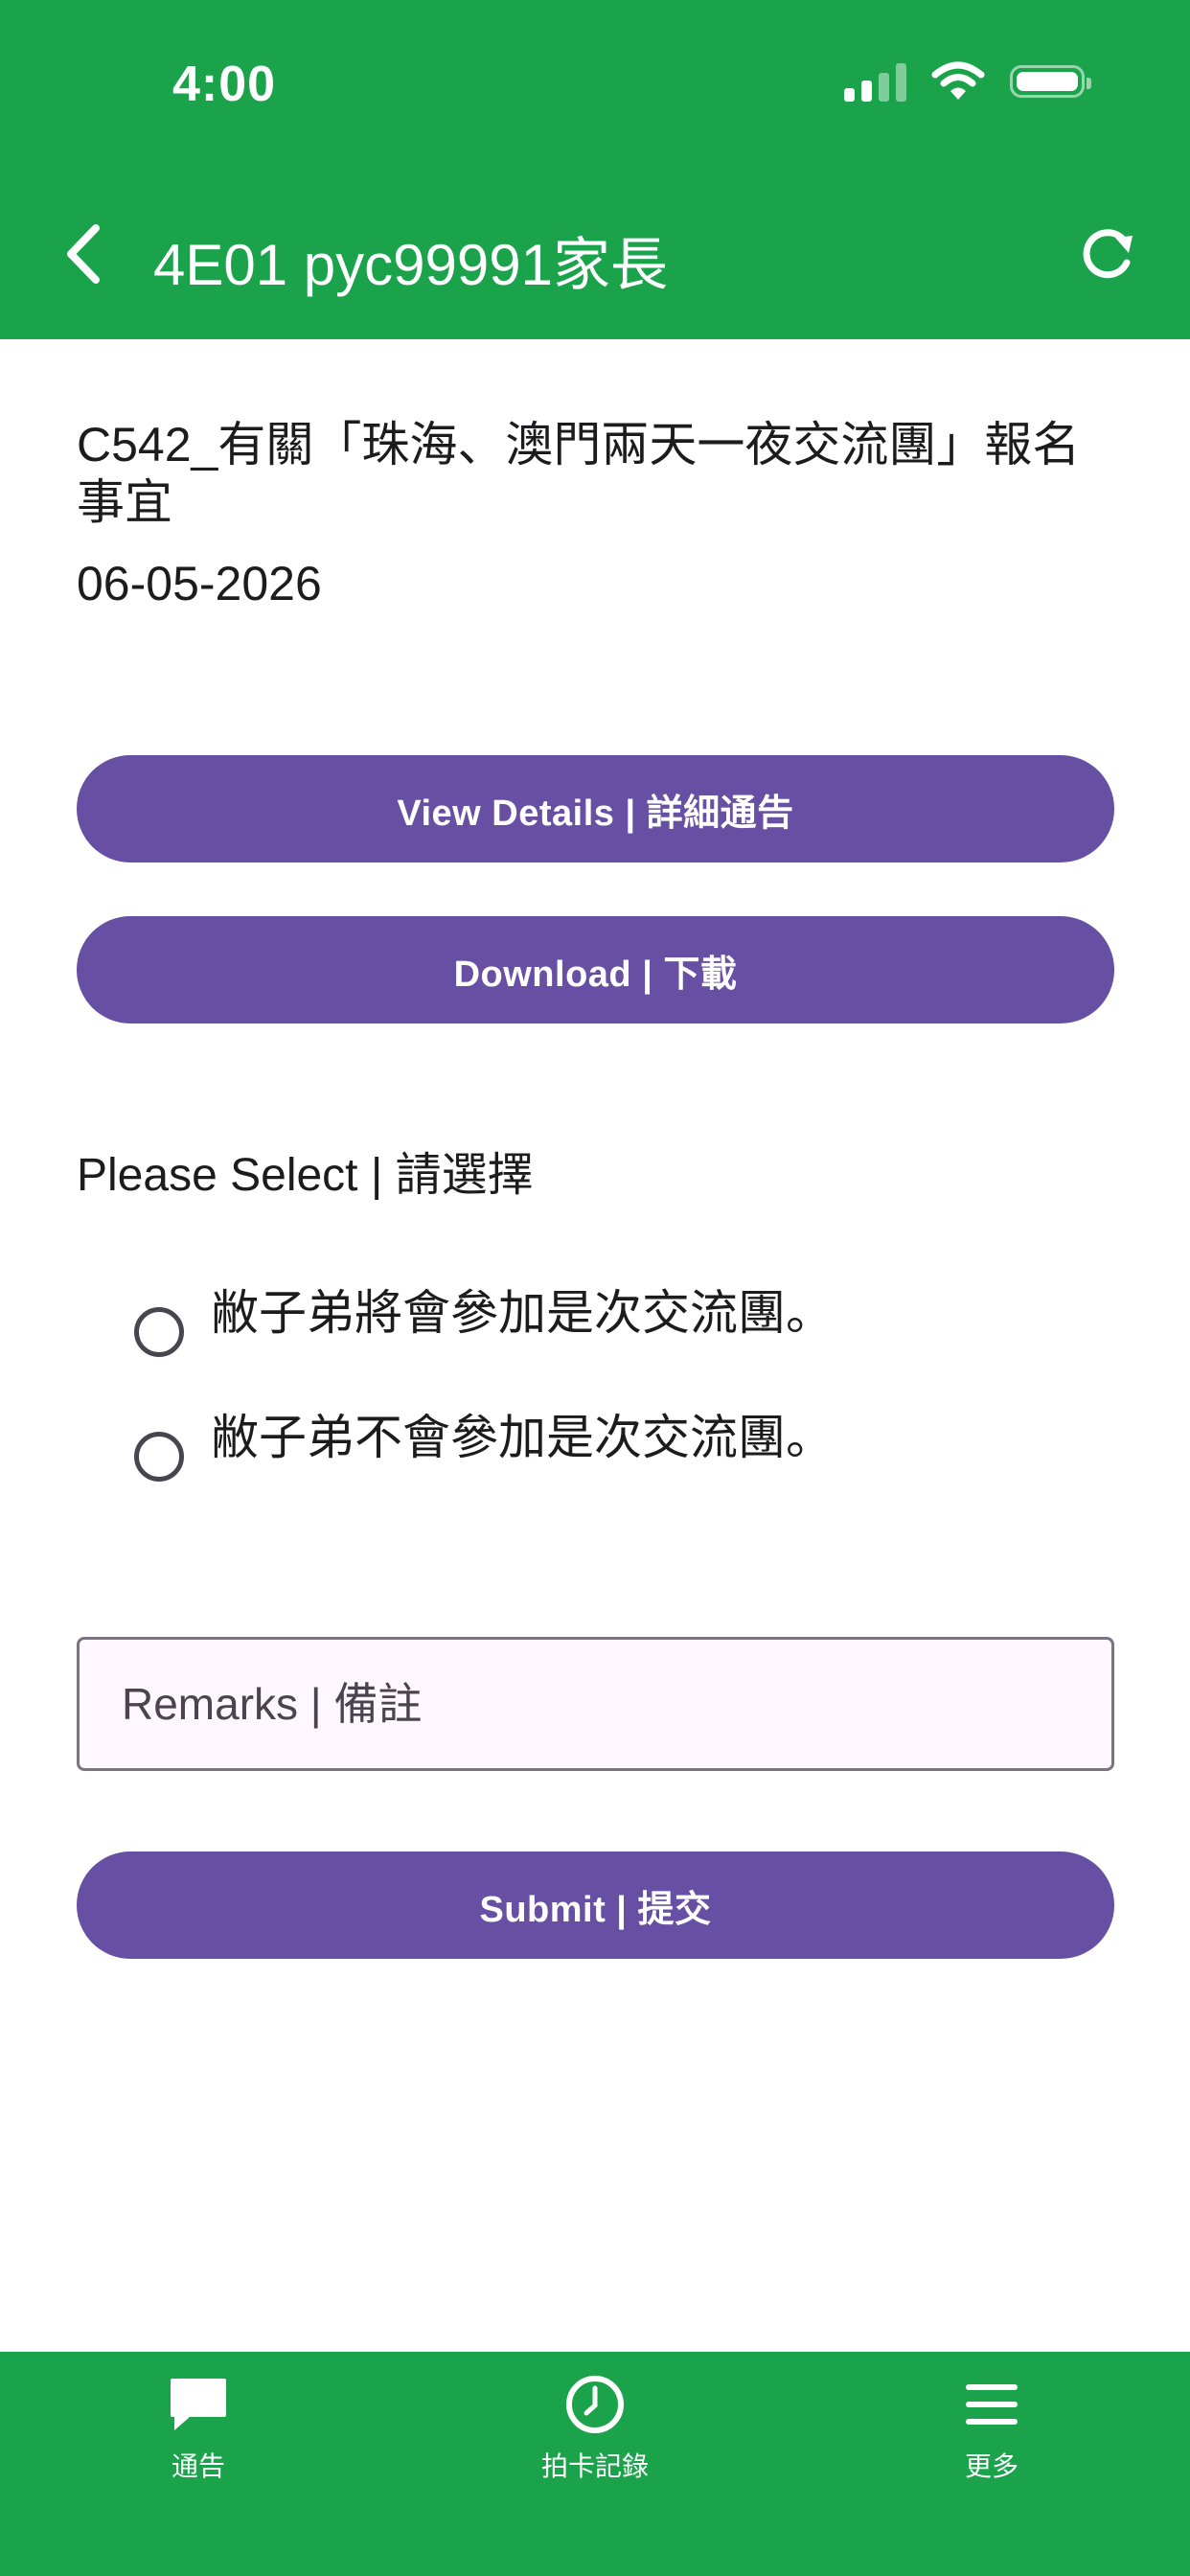 The height and width of the screenshot is (2576, 1190). I want to click on status-icons, so click(968, 81).